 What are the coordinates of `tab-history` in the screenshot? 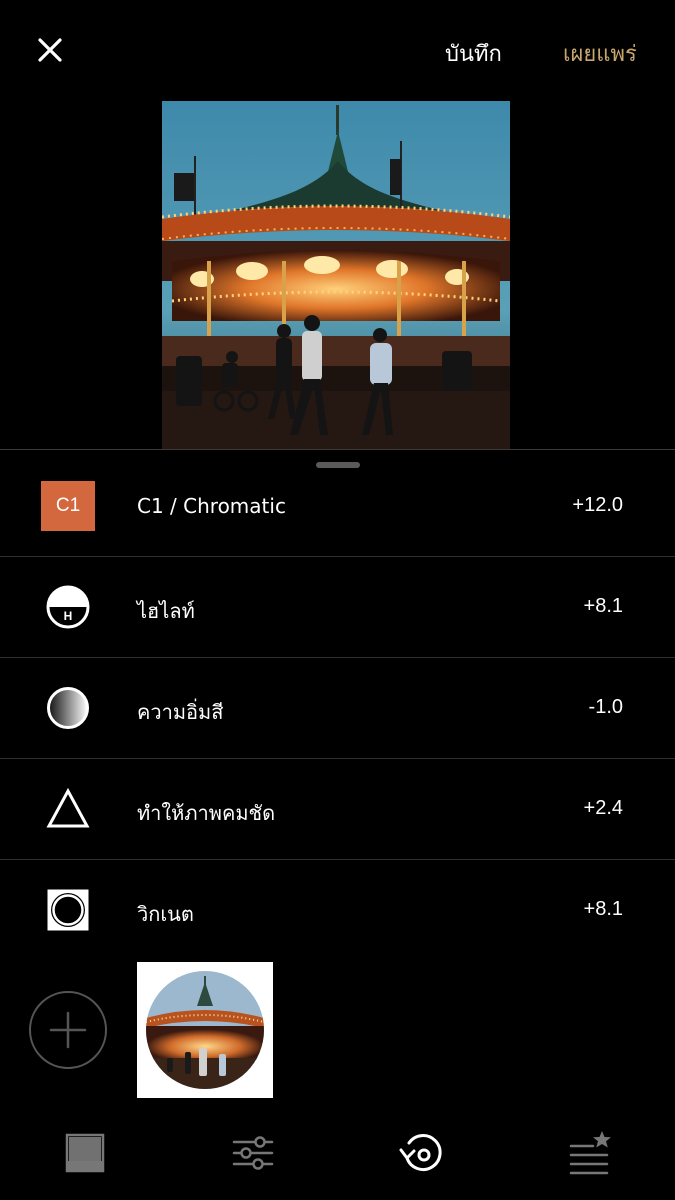 It's located at (422, 1153).